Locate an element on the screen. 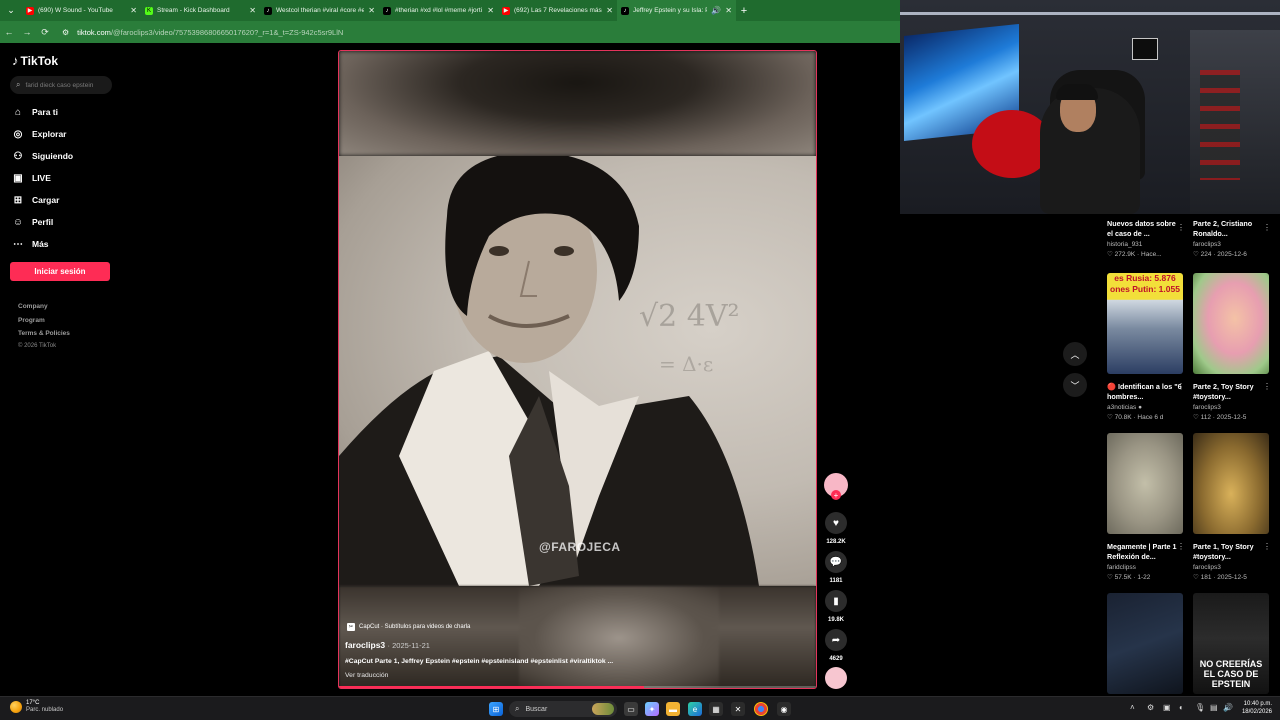  tray-app-icon: ▣ is located at coordinates (1167, 707).